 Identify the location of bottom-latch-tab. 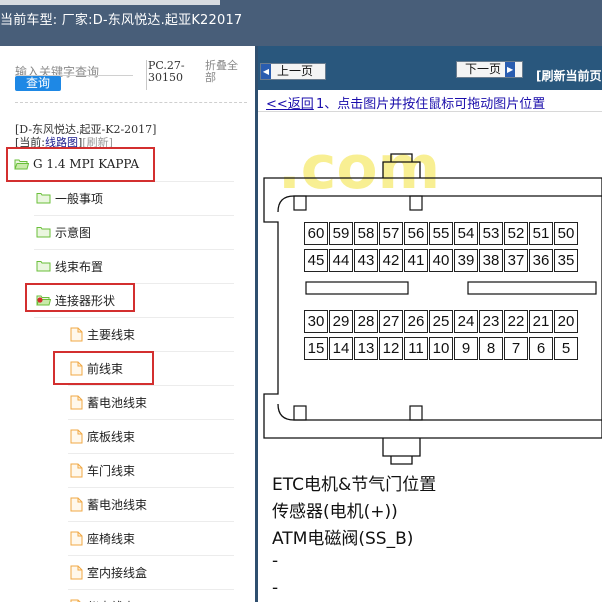
(401, 460).